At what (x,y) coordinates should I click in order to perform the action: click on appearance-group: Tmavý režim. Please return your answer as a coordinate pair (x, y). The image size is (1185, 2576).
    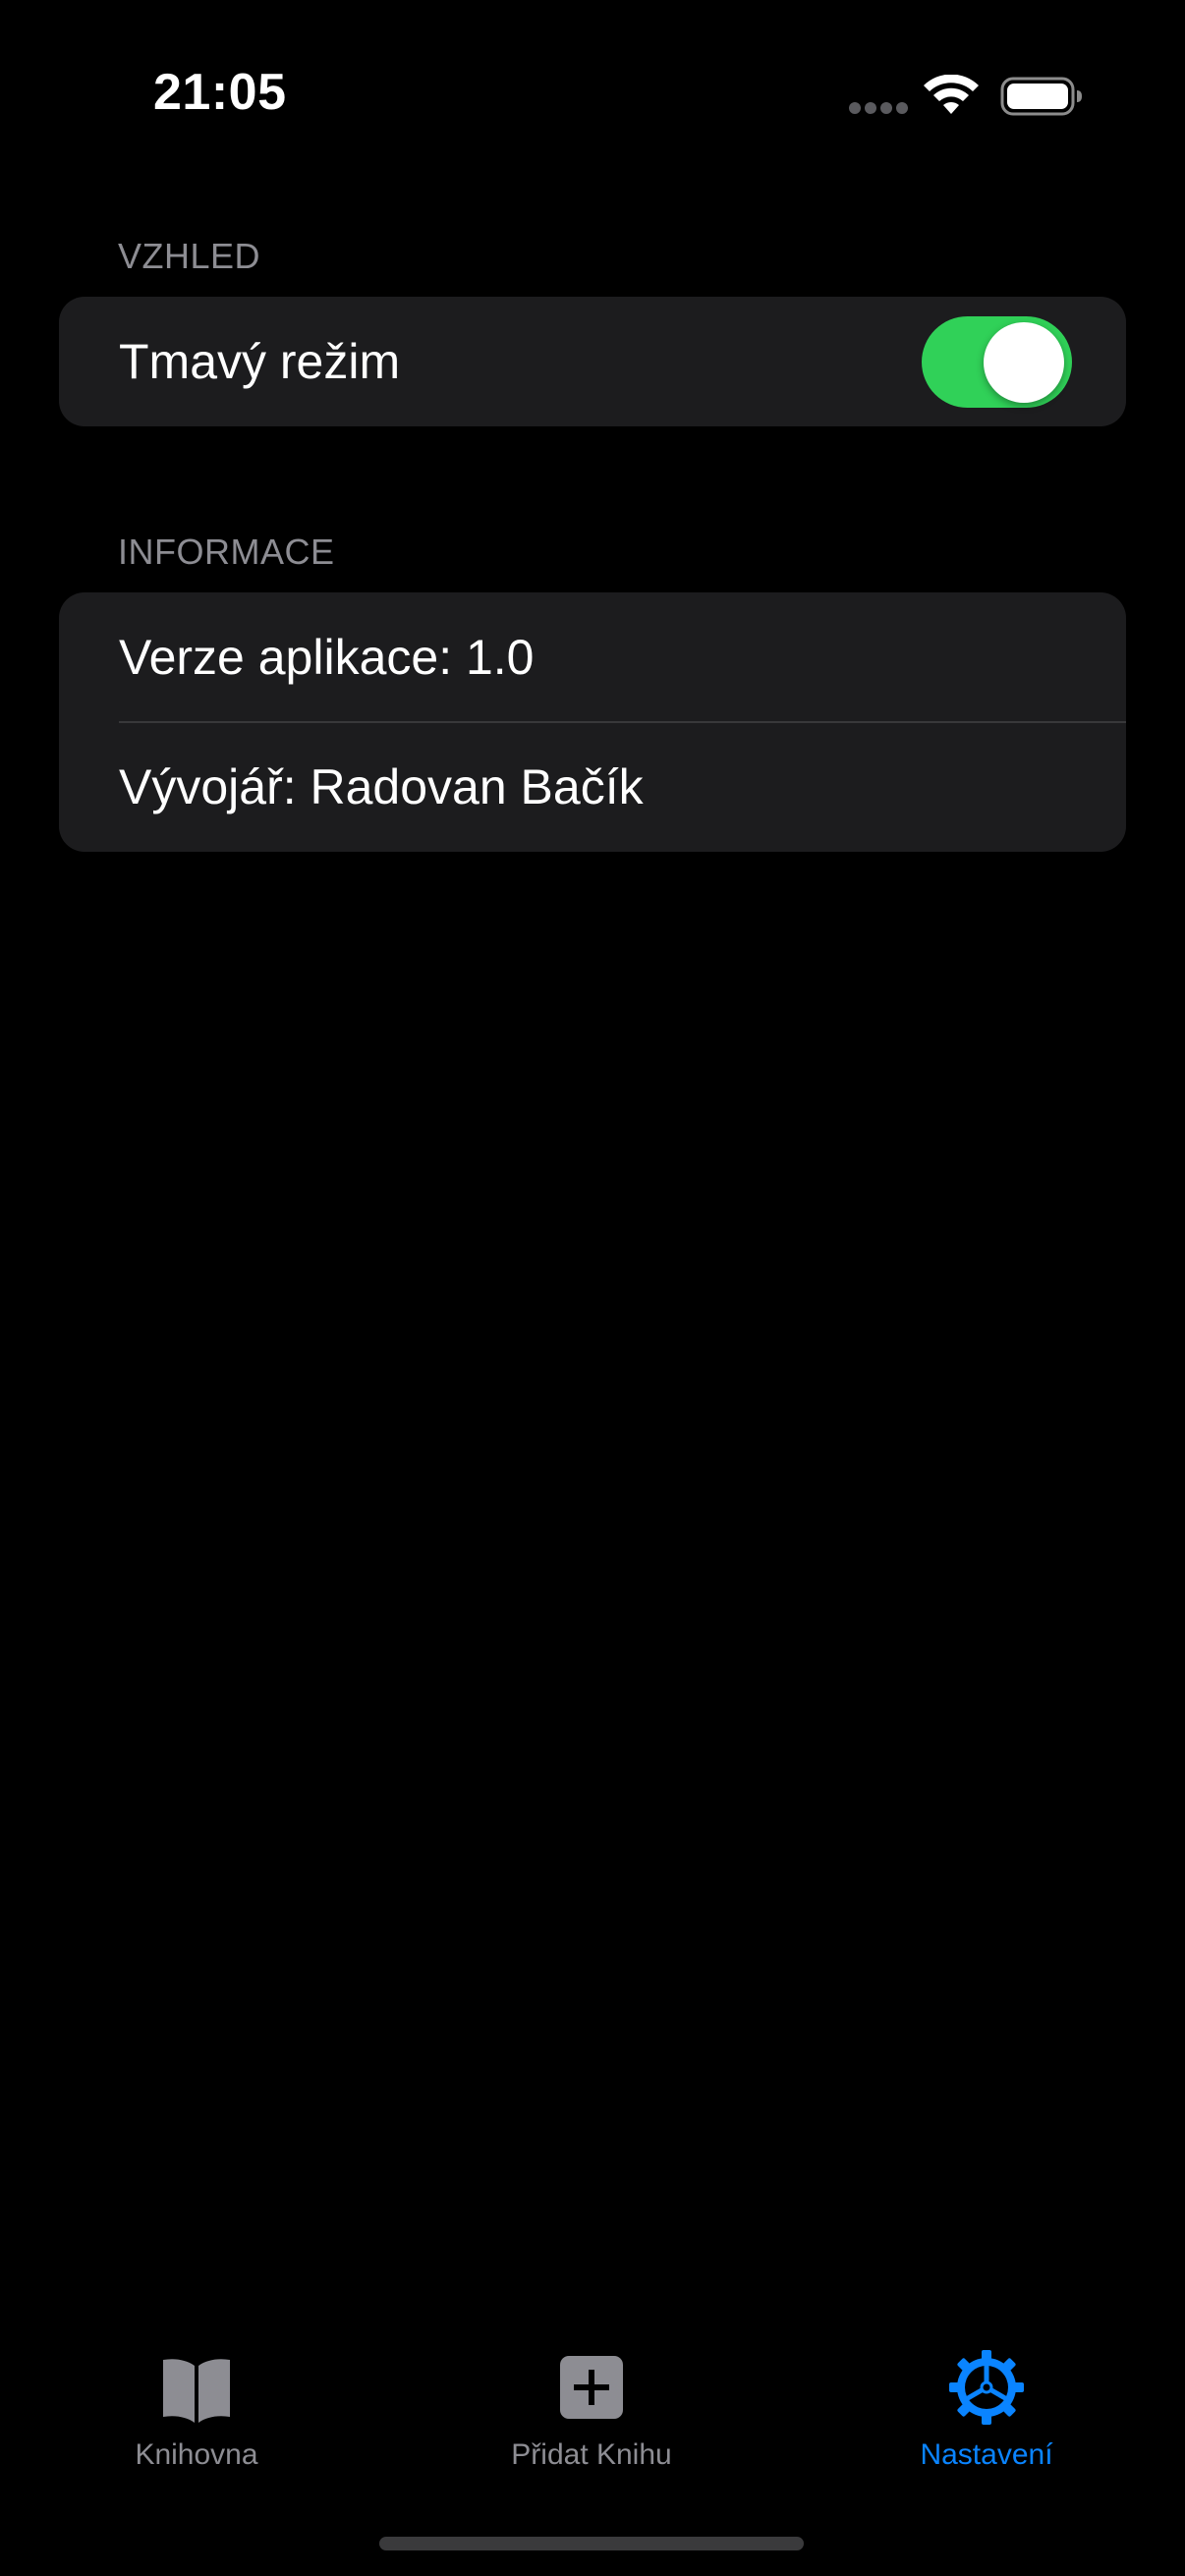
    Looking at the image, I should click on (592, 361).